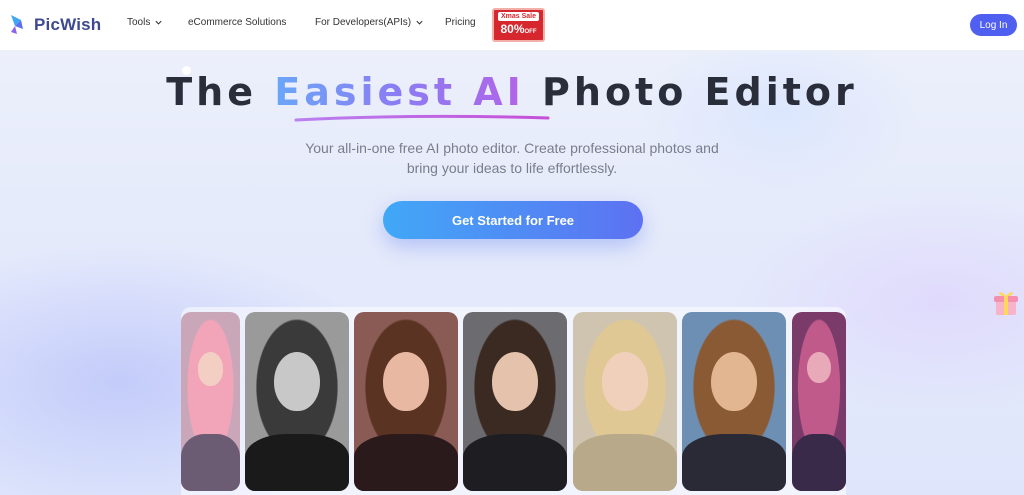  I want to click on hero-title-part1: The, so click(220, 92).